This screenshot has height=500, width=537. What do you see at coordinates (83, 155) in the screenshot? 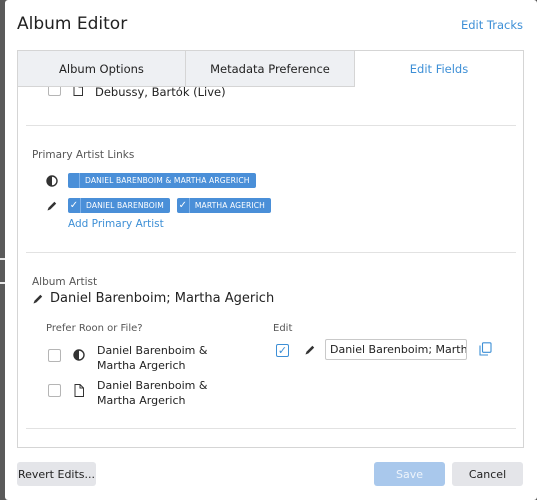
I see `primary-artist-links-label: Primary Artist Links` at bounding box center [83, 155].